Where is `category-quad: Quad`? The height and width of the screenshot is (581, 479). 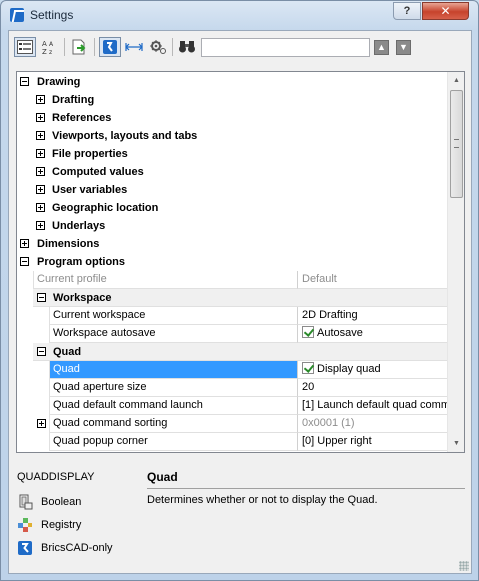
category-quad: Quad is located at coordinates (240, 352).